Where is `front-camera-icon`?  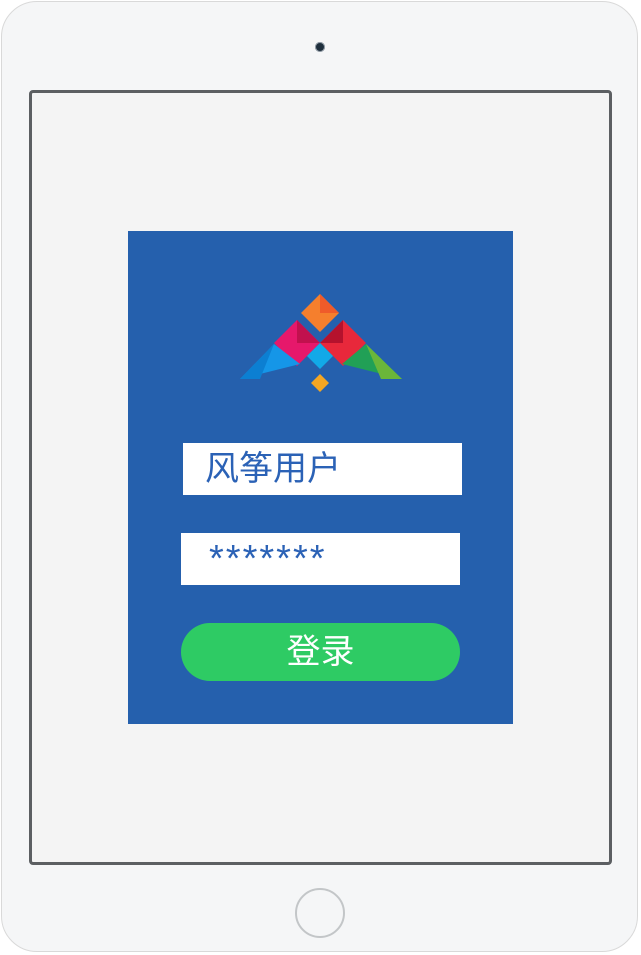
front-camera-icon is located at coordinates (320, 47).